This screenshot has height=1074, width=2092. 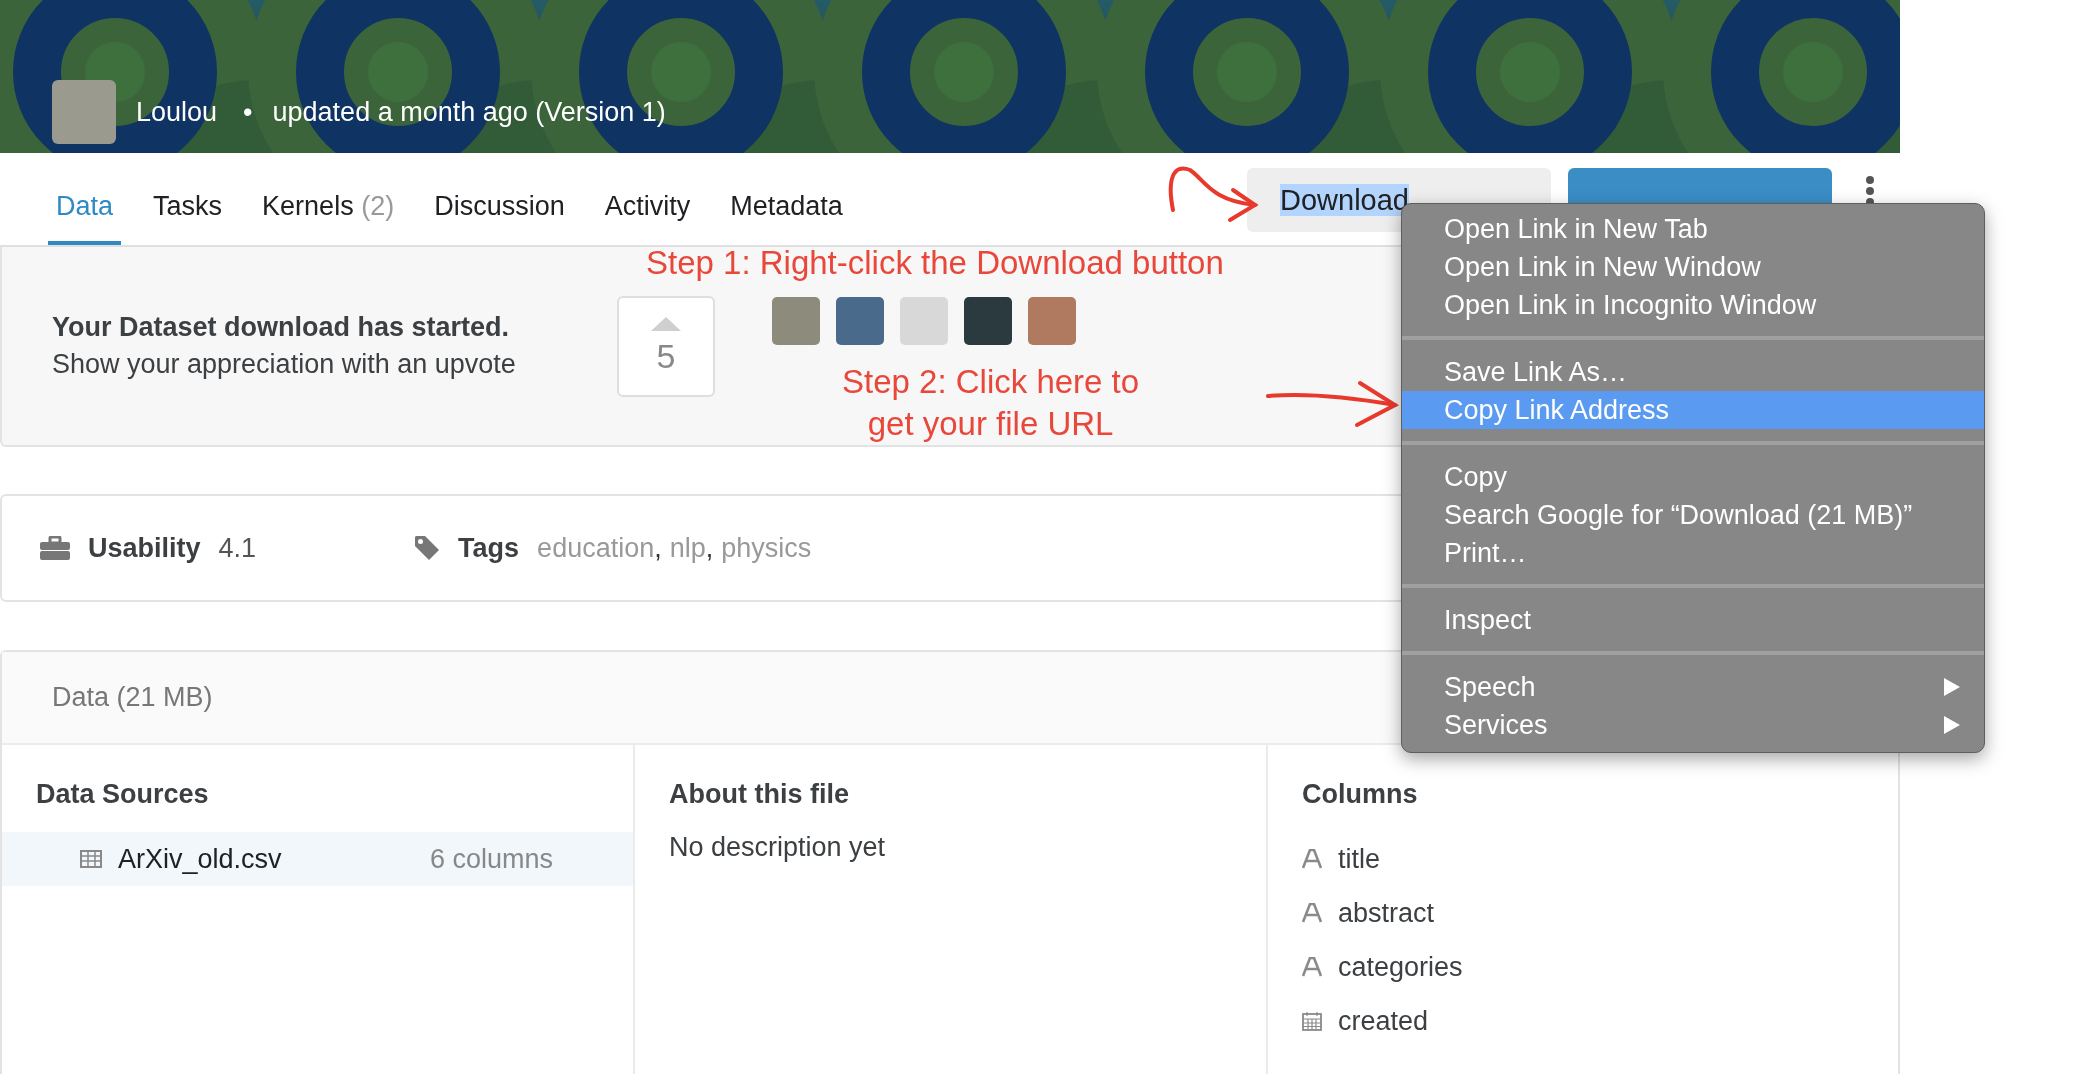 What do you see at coordinates (91, 859) in the screenshot?
I see `table-icon` at bounding box center [91, 859].